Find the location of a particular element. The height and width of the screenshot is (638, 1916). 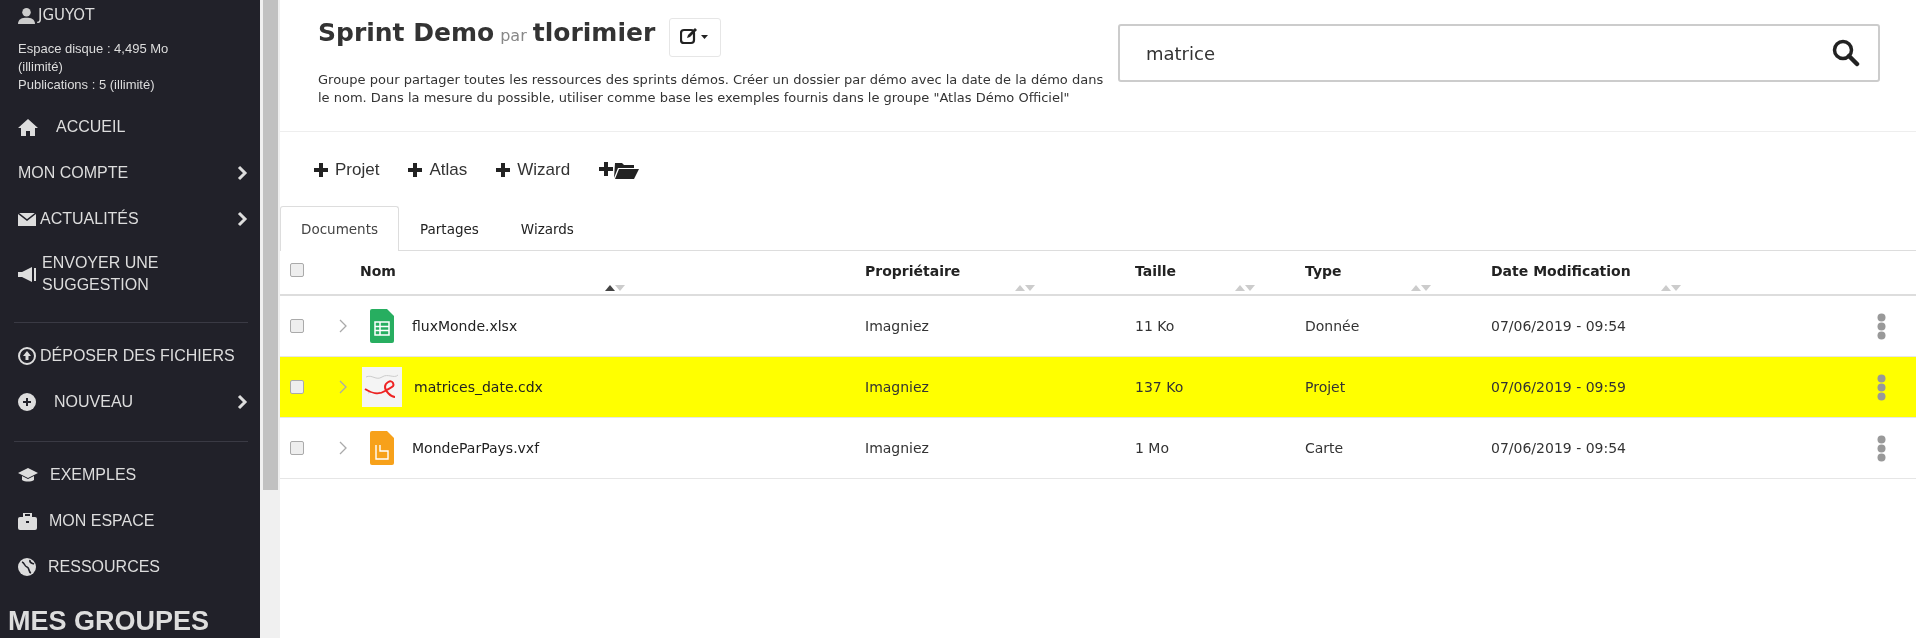

search-icon is located at coordinates (1846, 53).